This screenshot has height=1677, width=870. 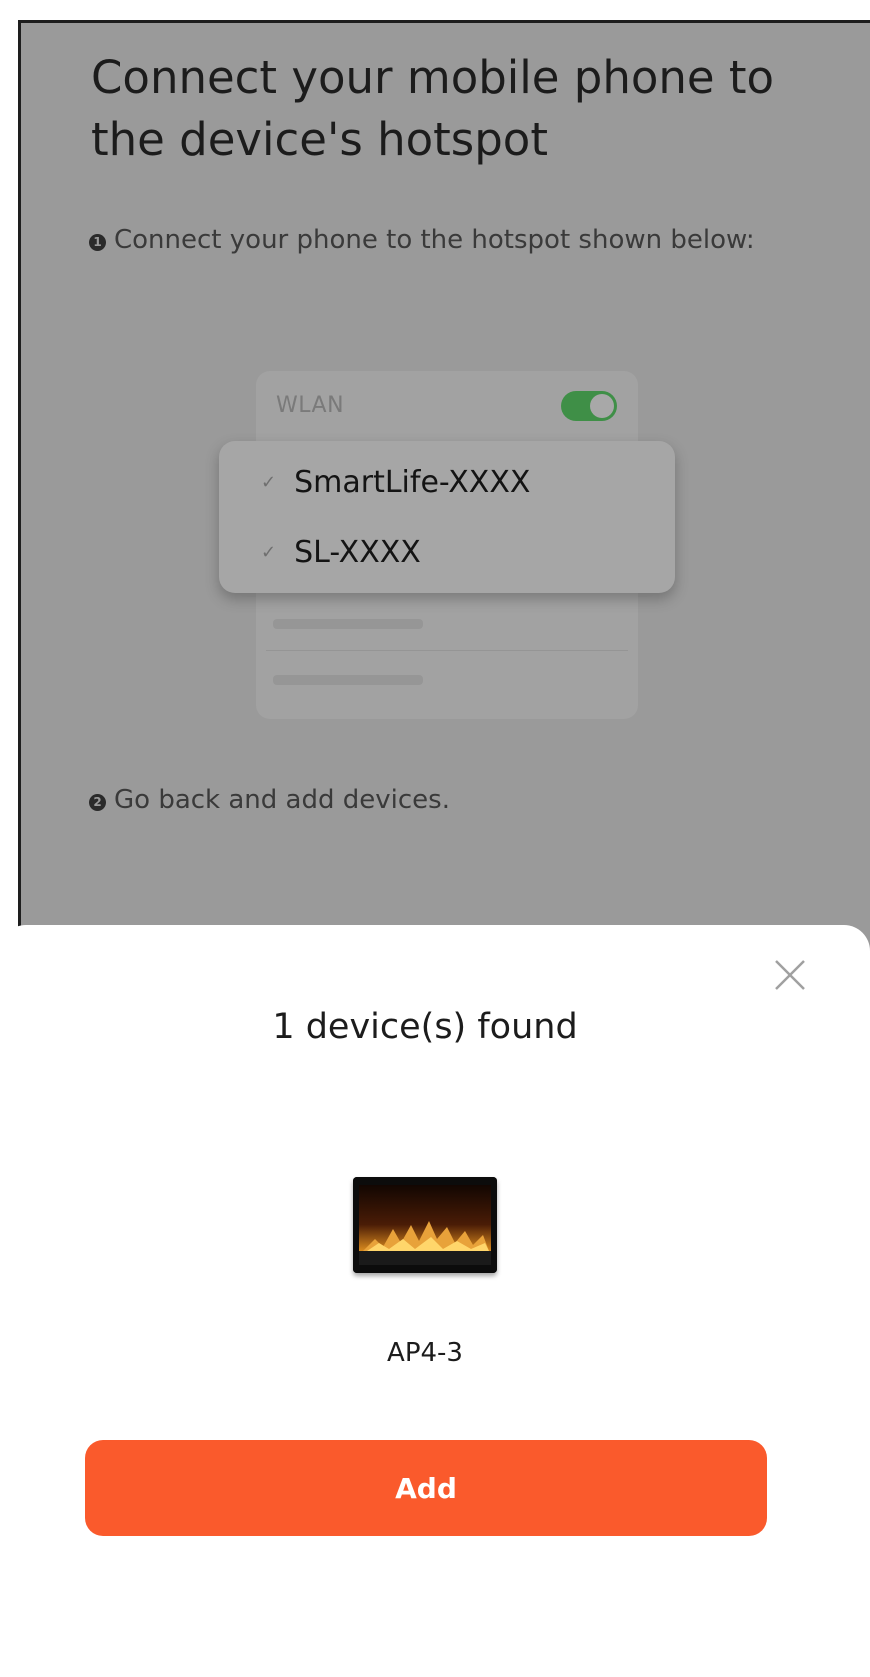 What do you see at coordinates (97, 242) in the screenshot?
I see `step-1-number: 1` at bounding box center [97, 242].